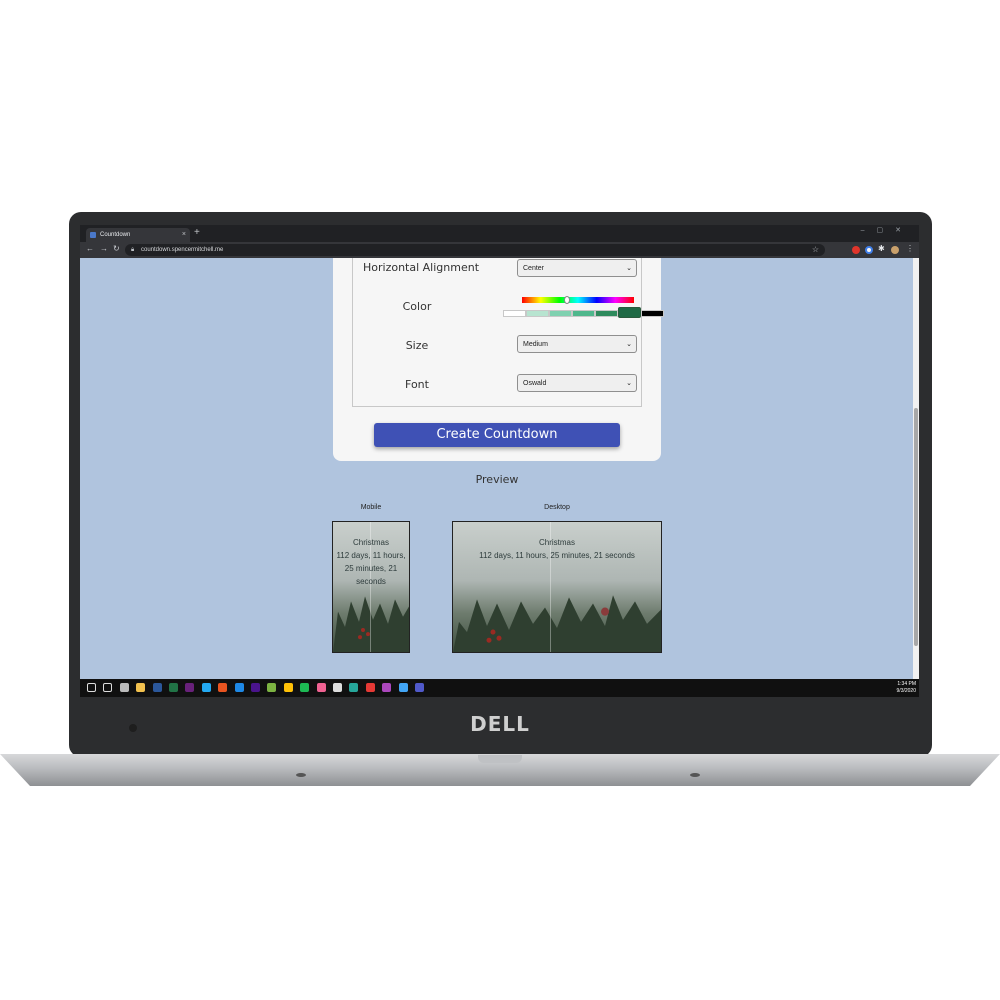  Describe the element at coordinates (475, 250) in the screenshot. I see `address-bar: 🔒︎ countdown.spencermitchell.me ☆` at that location.